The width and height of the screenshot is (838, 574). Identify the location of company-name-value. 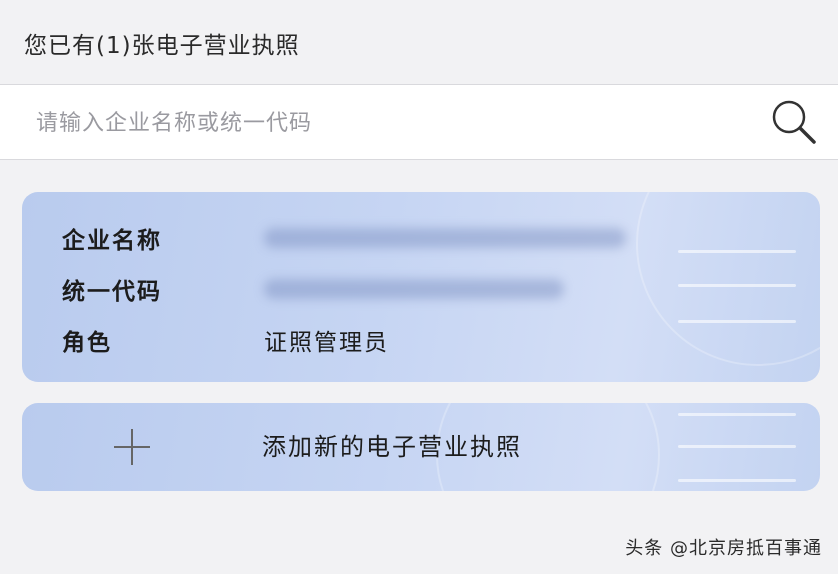
(445, 238).